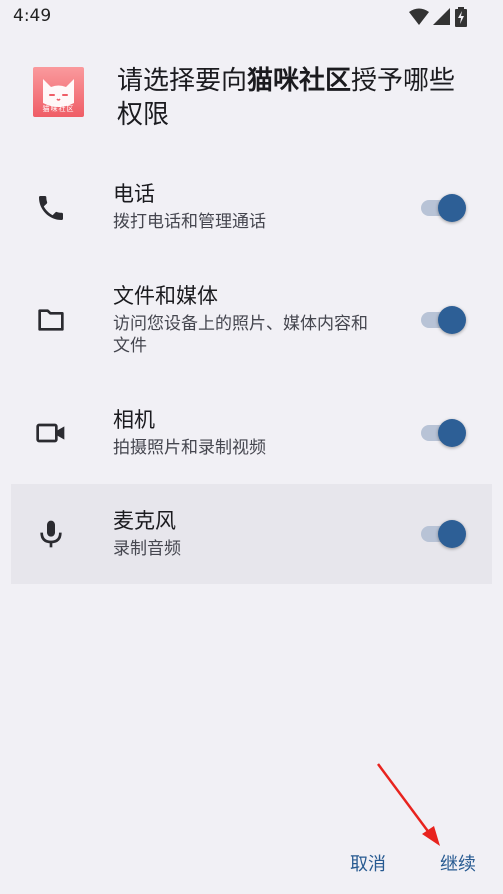  What do you see at coordinates (182, 81) in the screenshot?
I see `title-prefix: 请选择要向` at bounding box center [182, 81].